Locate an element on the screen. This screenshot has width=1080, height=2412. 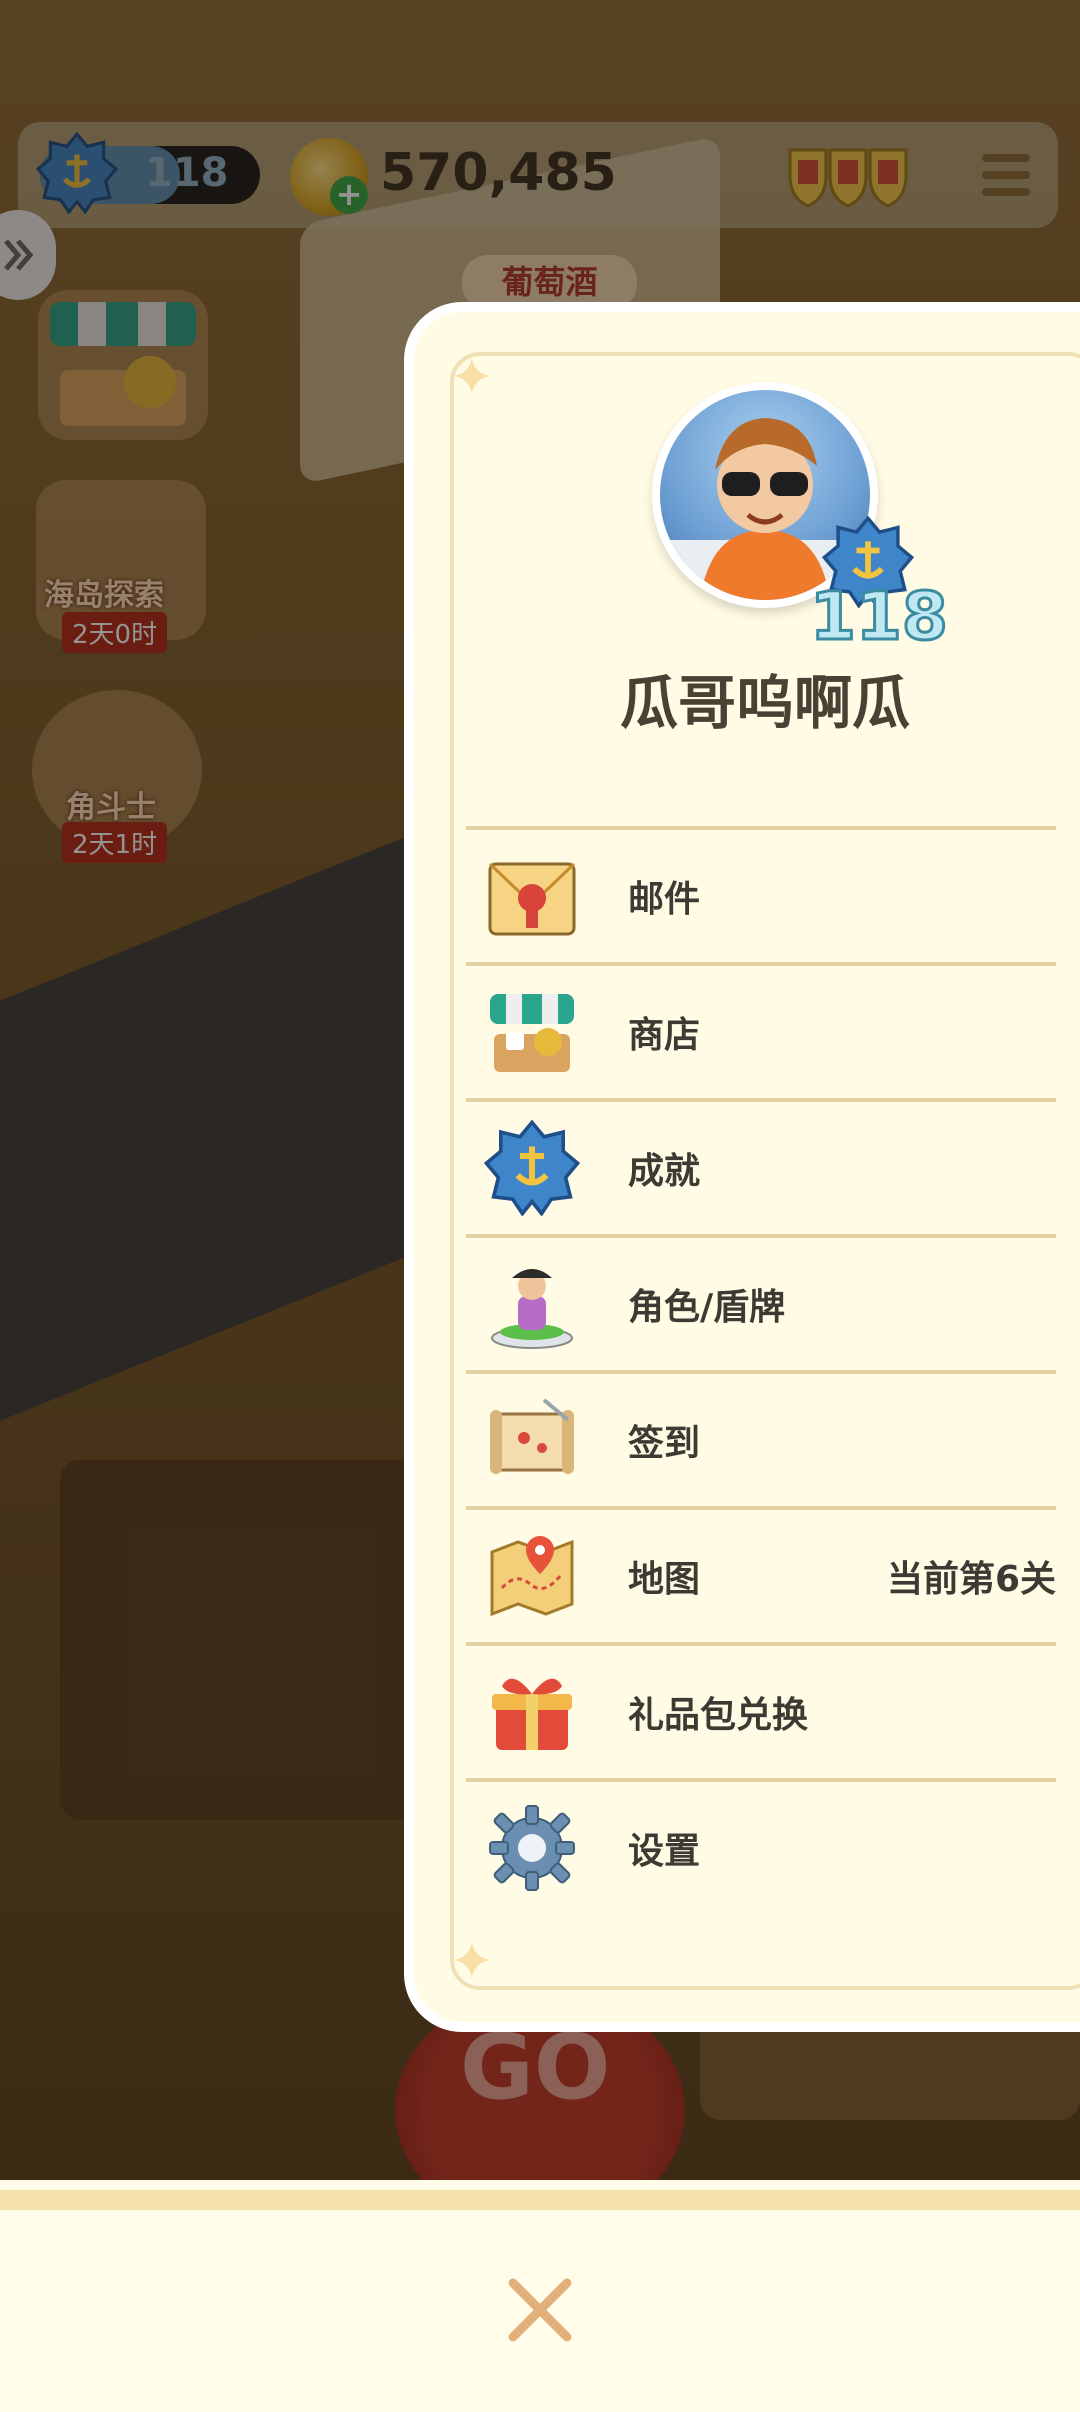
menu-label-shop: 商店 is located at coordinates (664, 1035).